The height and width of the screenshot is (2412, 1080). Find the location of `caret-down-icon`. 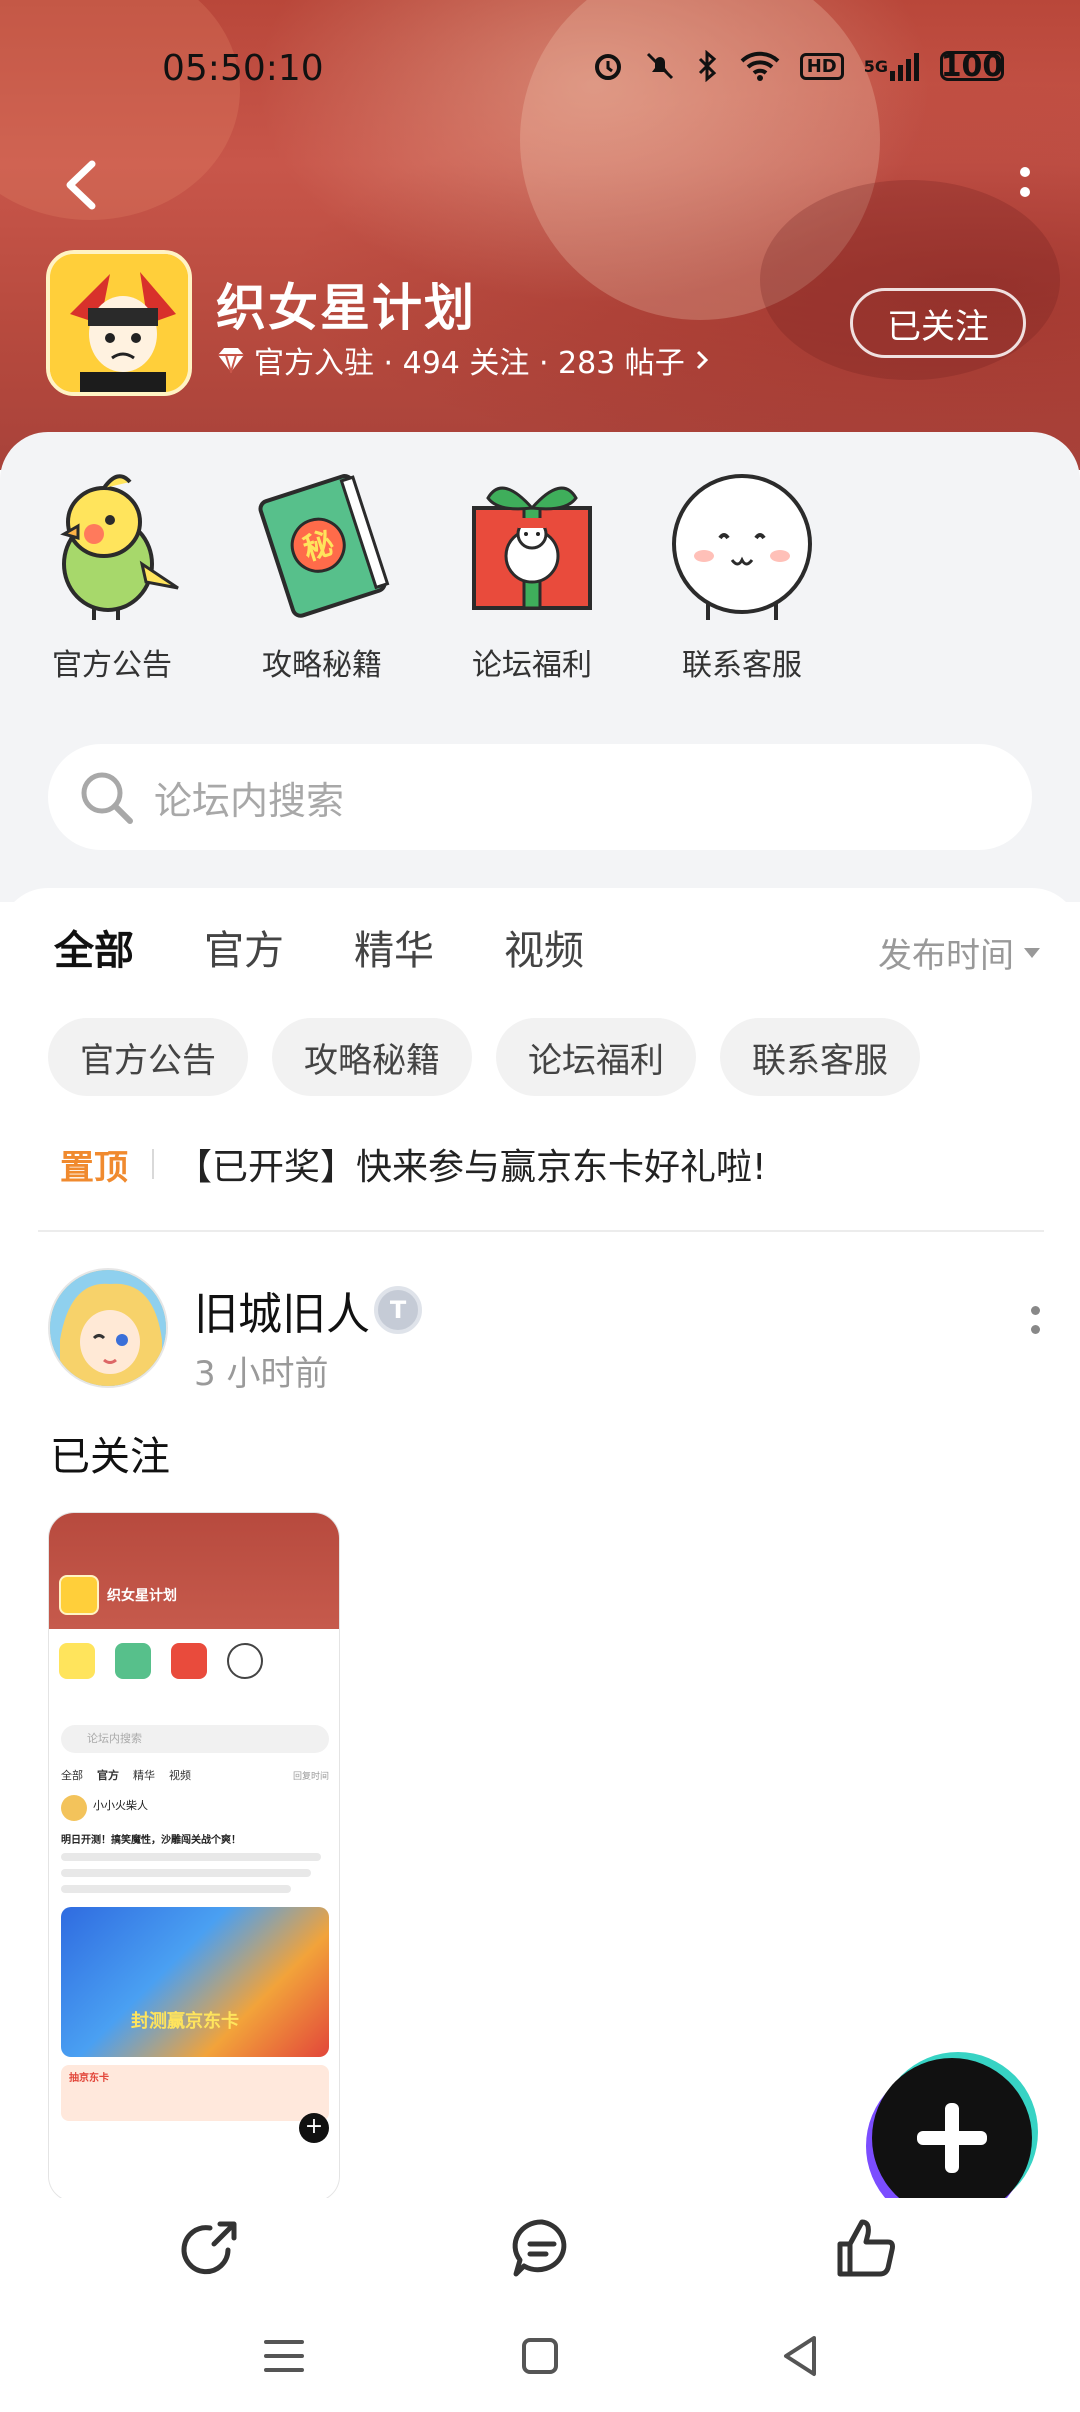

caret-down-icon is located at coordinates (1032, 952).